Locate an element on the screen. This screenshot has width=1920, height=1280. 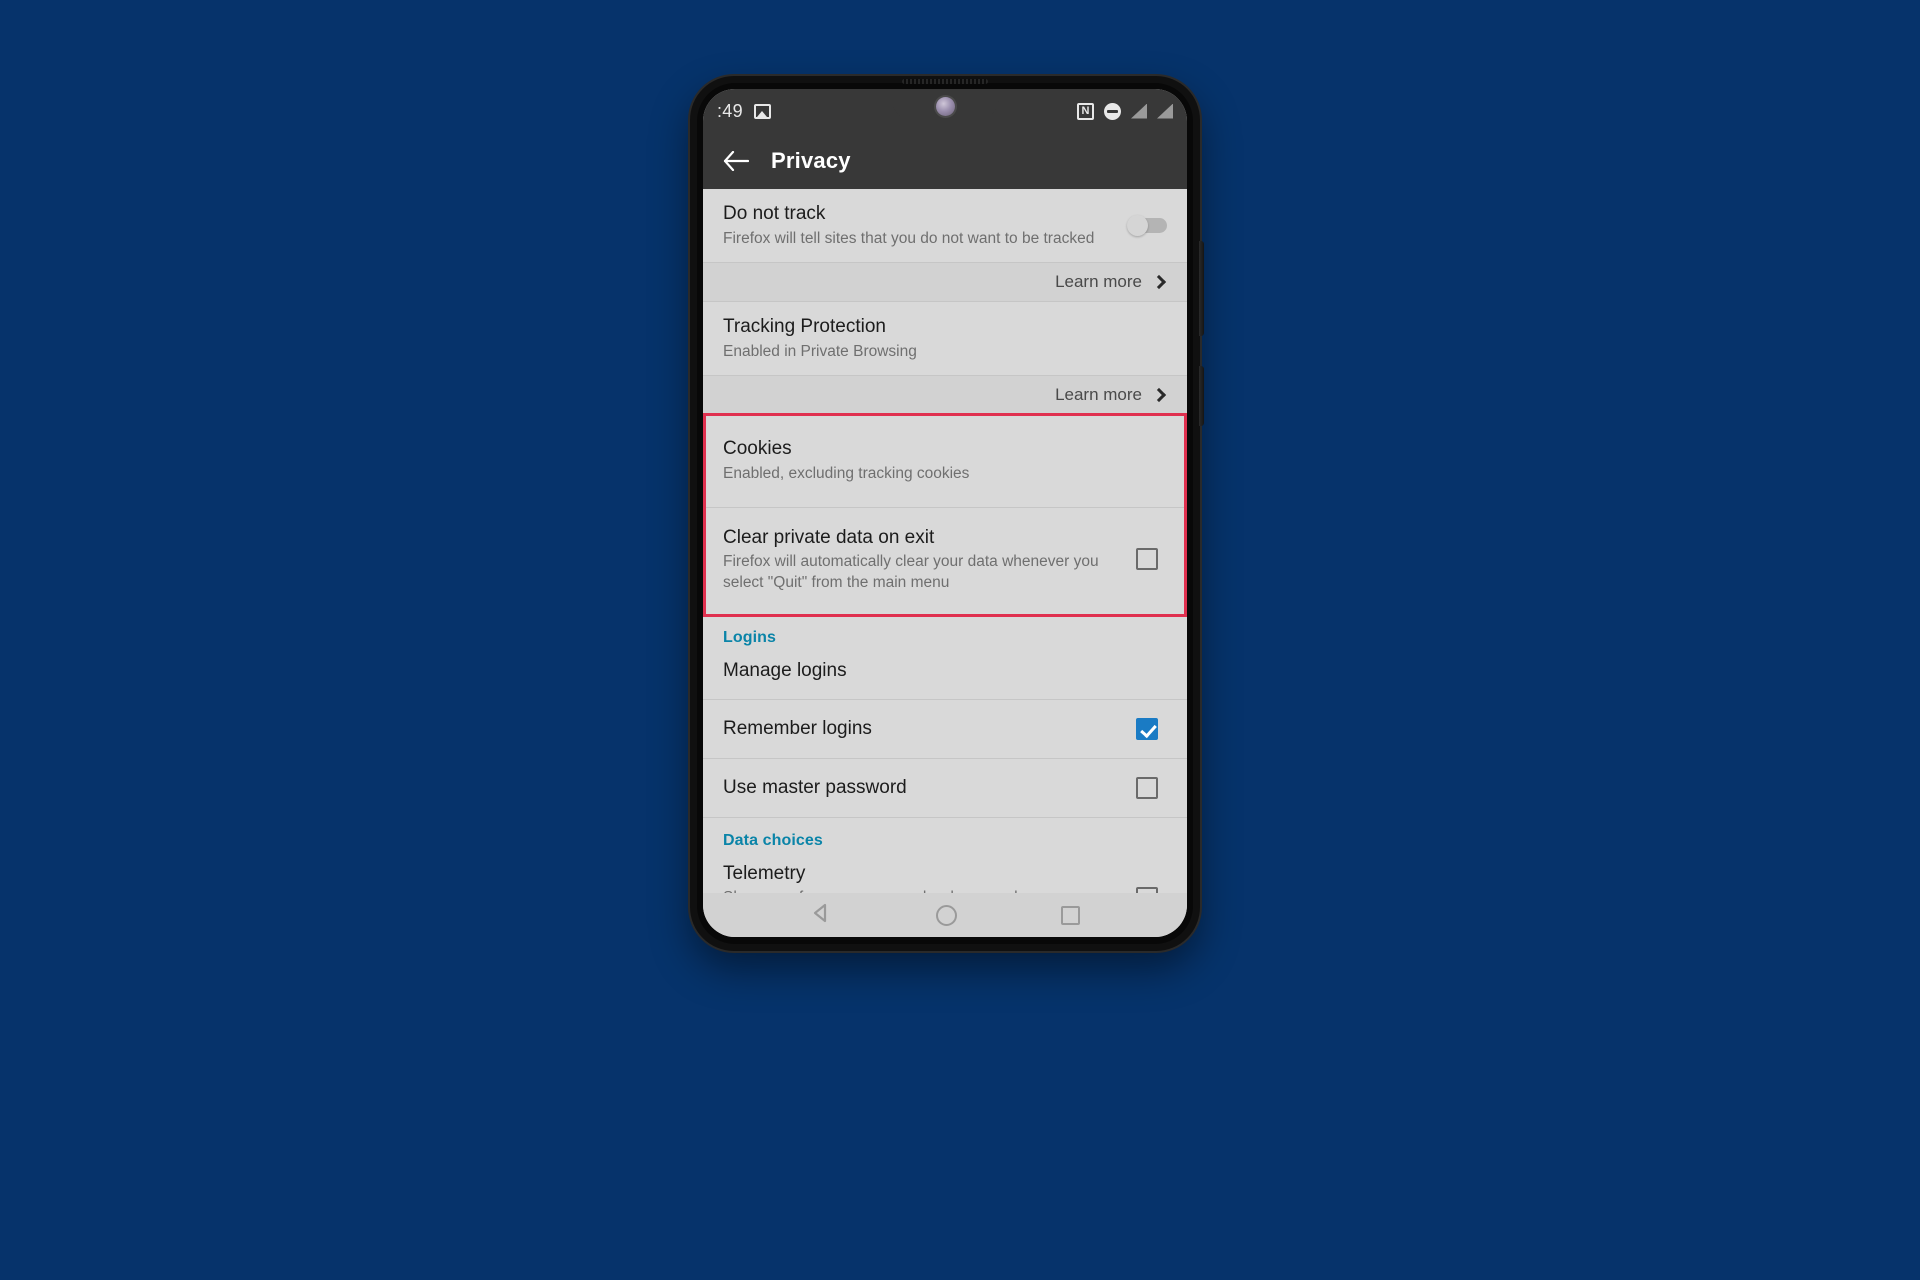
setting-title: Do not track is located at coordinates (774, 213).